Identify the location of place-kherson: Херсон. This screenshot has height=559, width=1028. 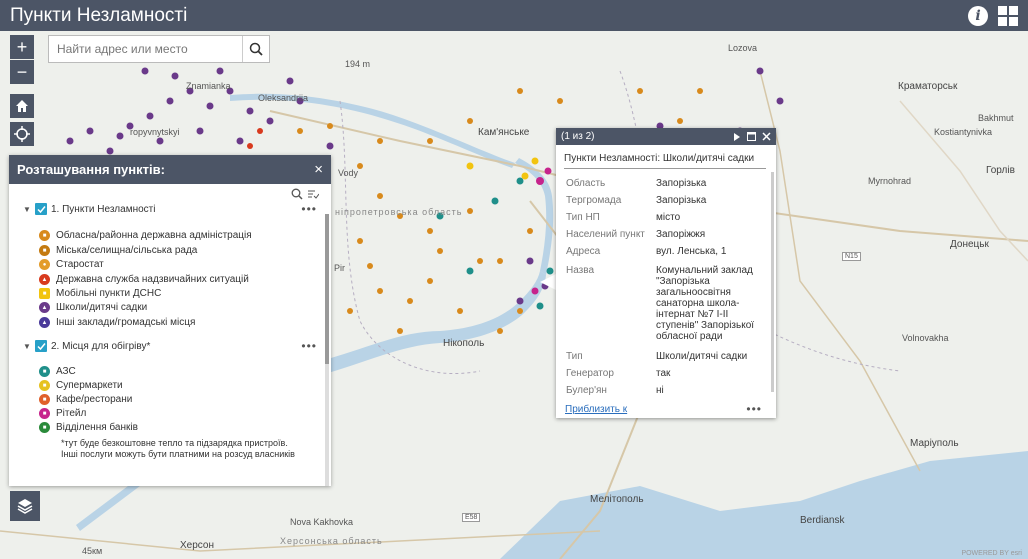
(197, 545).